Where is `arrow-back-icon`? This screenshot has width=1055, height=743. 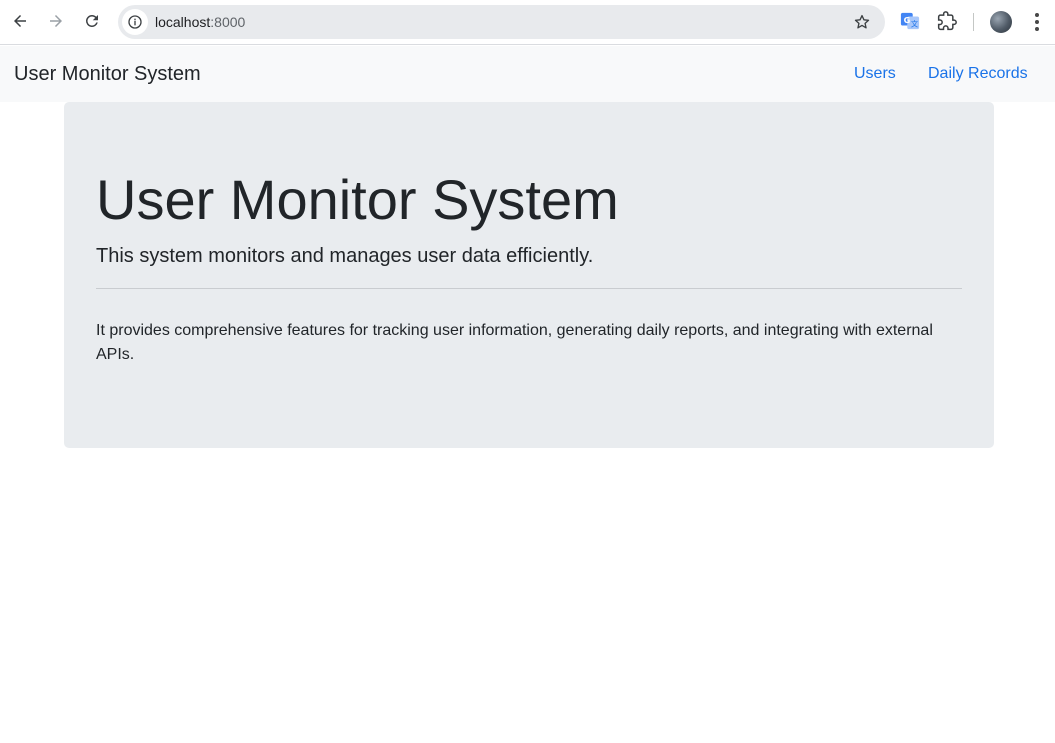
arrow-back-icon is located at coordinates (20, 21).